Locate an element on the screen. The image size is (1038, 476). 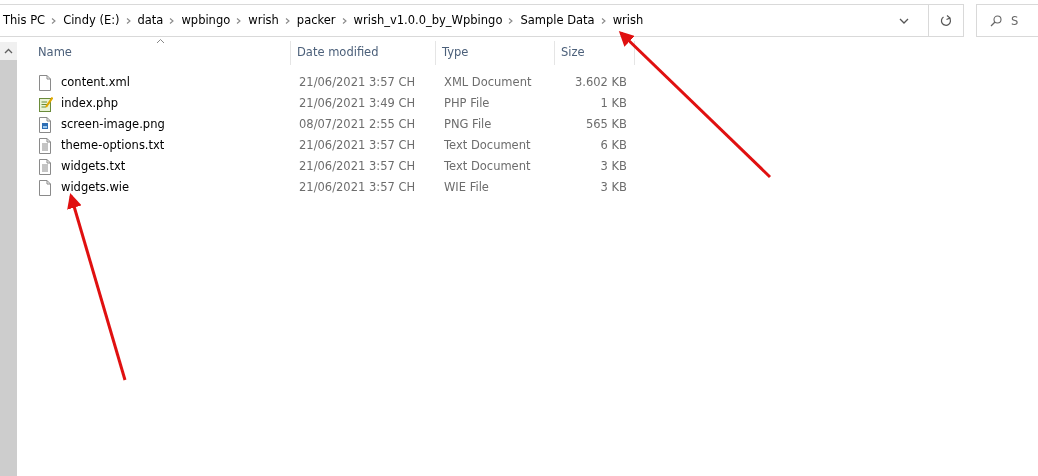
breadcrumb-item: wrish_v1.0.0_by_Wpbingo is located at coordinates (428, 20).